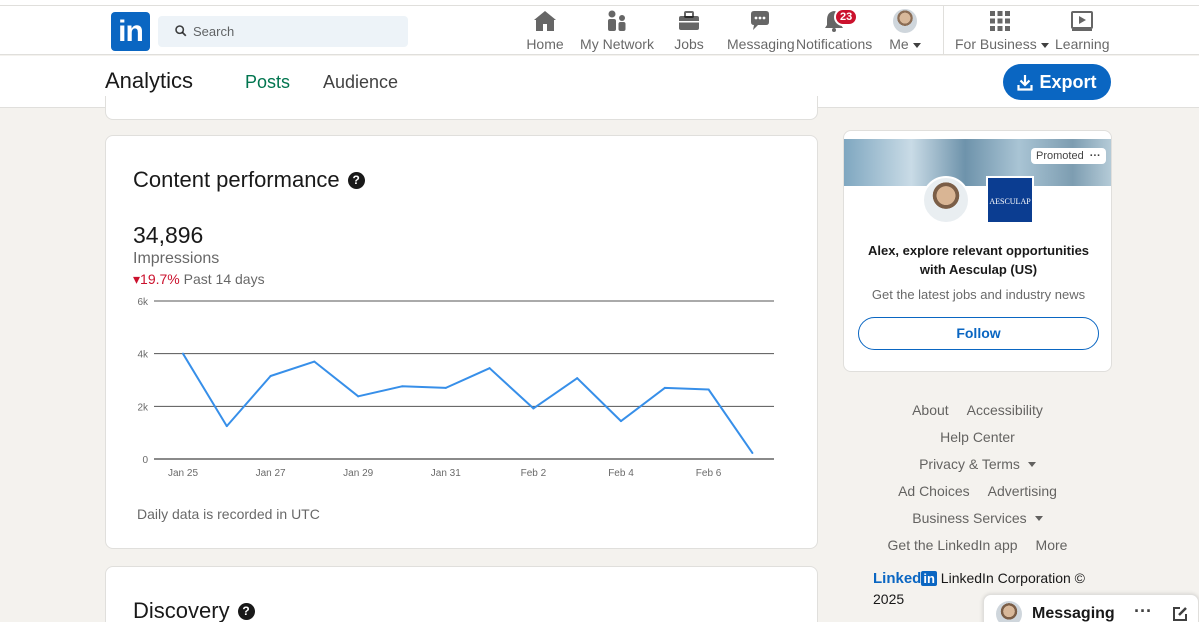  What do you see at coordinates (1180, 613) in the screenshot?
I see `compose-icon` at bounding box center [1180, 613].